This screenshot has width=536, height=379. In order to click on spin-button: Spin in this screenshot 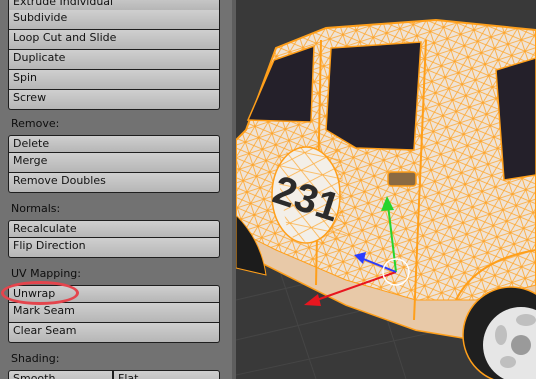, I will do `click(114, 80)`.